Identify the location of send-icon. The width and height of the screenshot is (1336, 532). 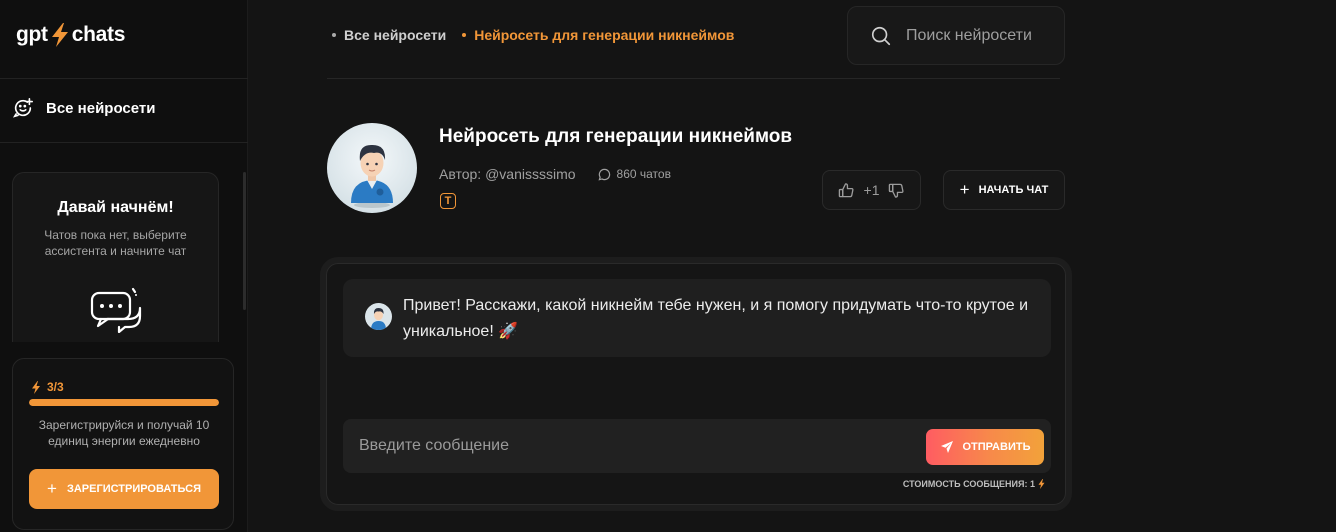
(946, 447).